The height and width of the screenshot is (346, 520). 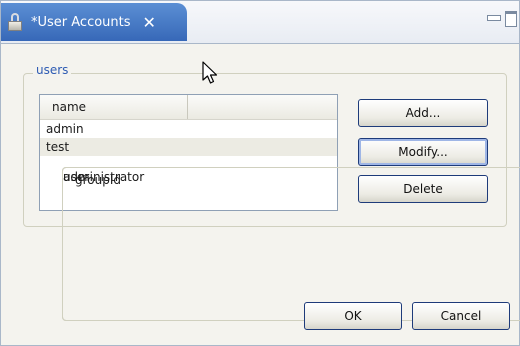 What do you see at coordinates (461, 316) in the screenshot?
I see `cancel-button: Cancel` at bounding box center [461, 316].